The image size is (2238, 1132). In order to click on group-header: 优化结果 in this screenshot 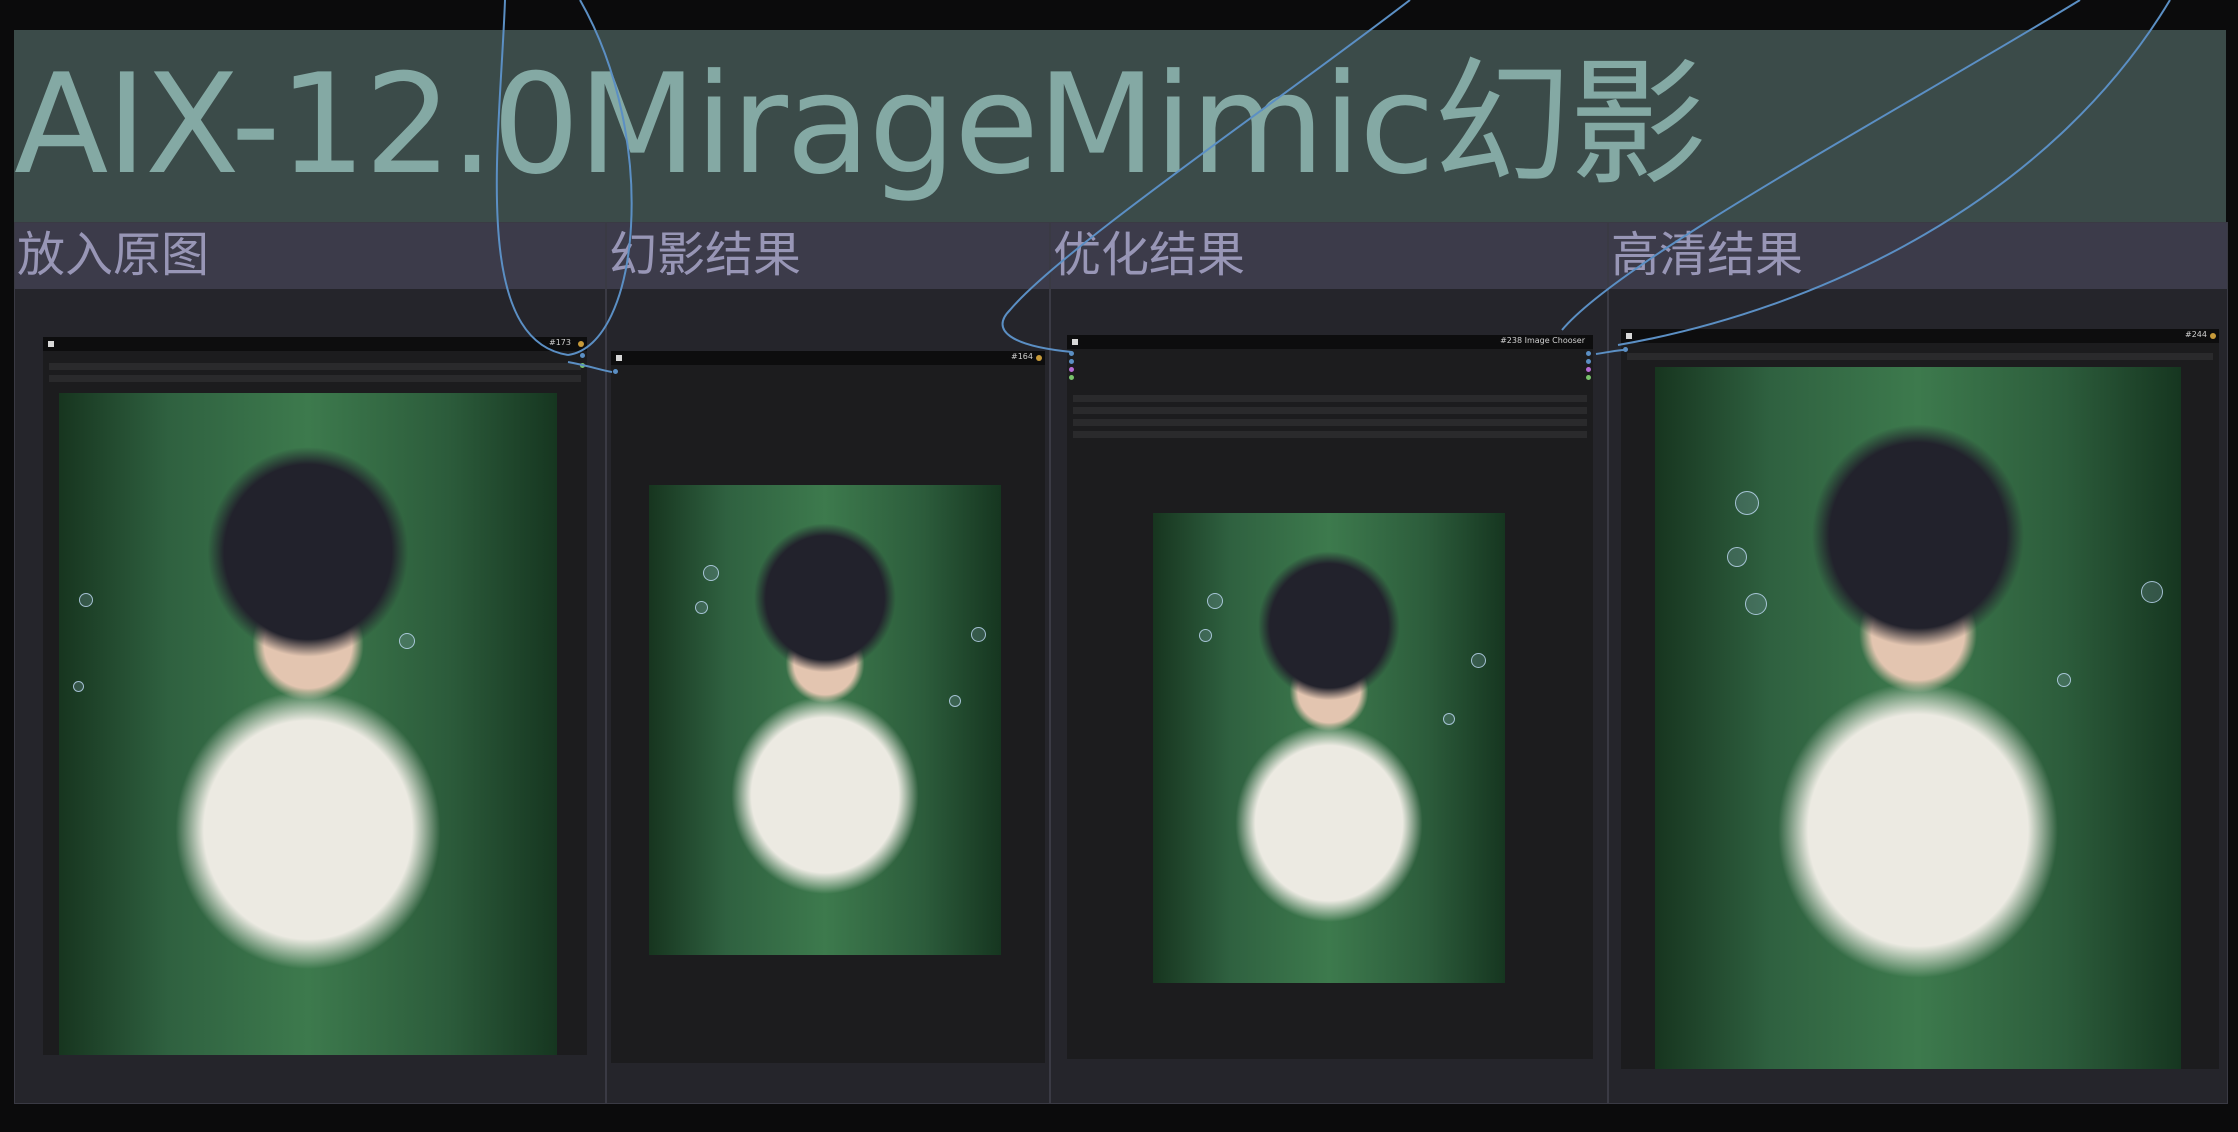, I will do `click(1329, 256)`.